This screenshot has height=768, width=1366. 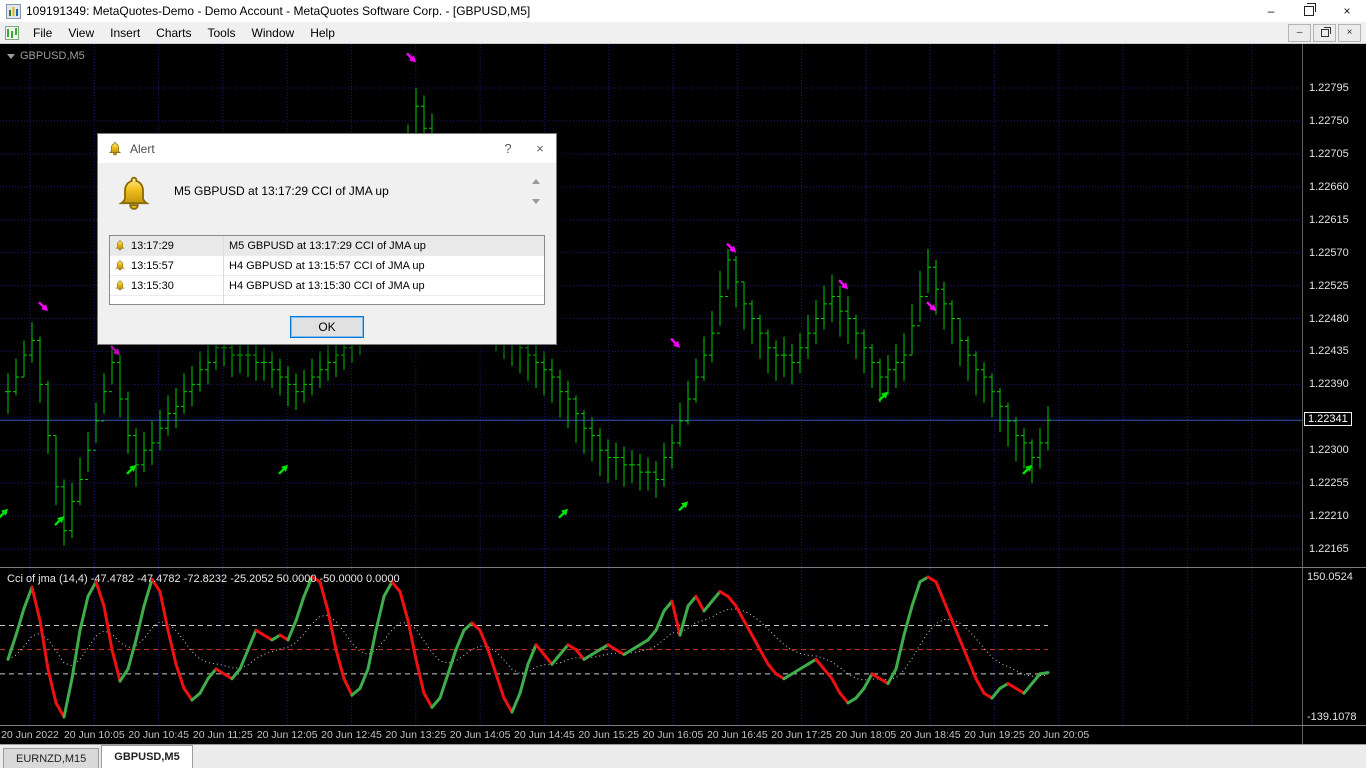 I want to click on alert-time: 13:15:30, so click(x=152, y=285).